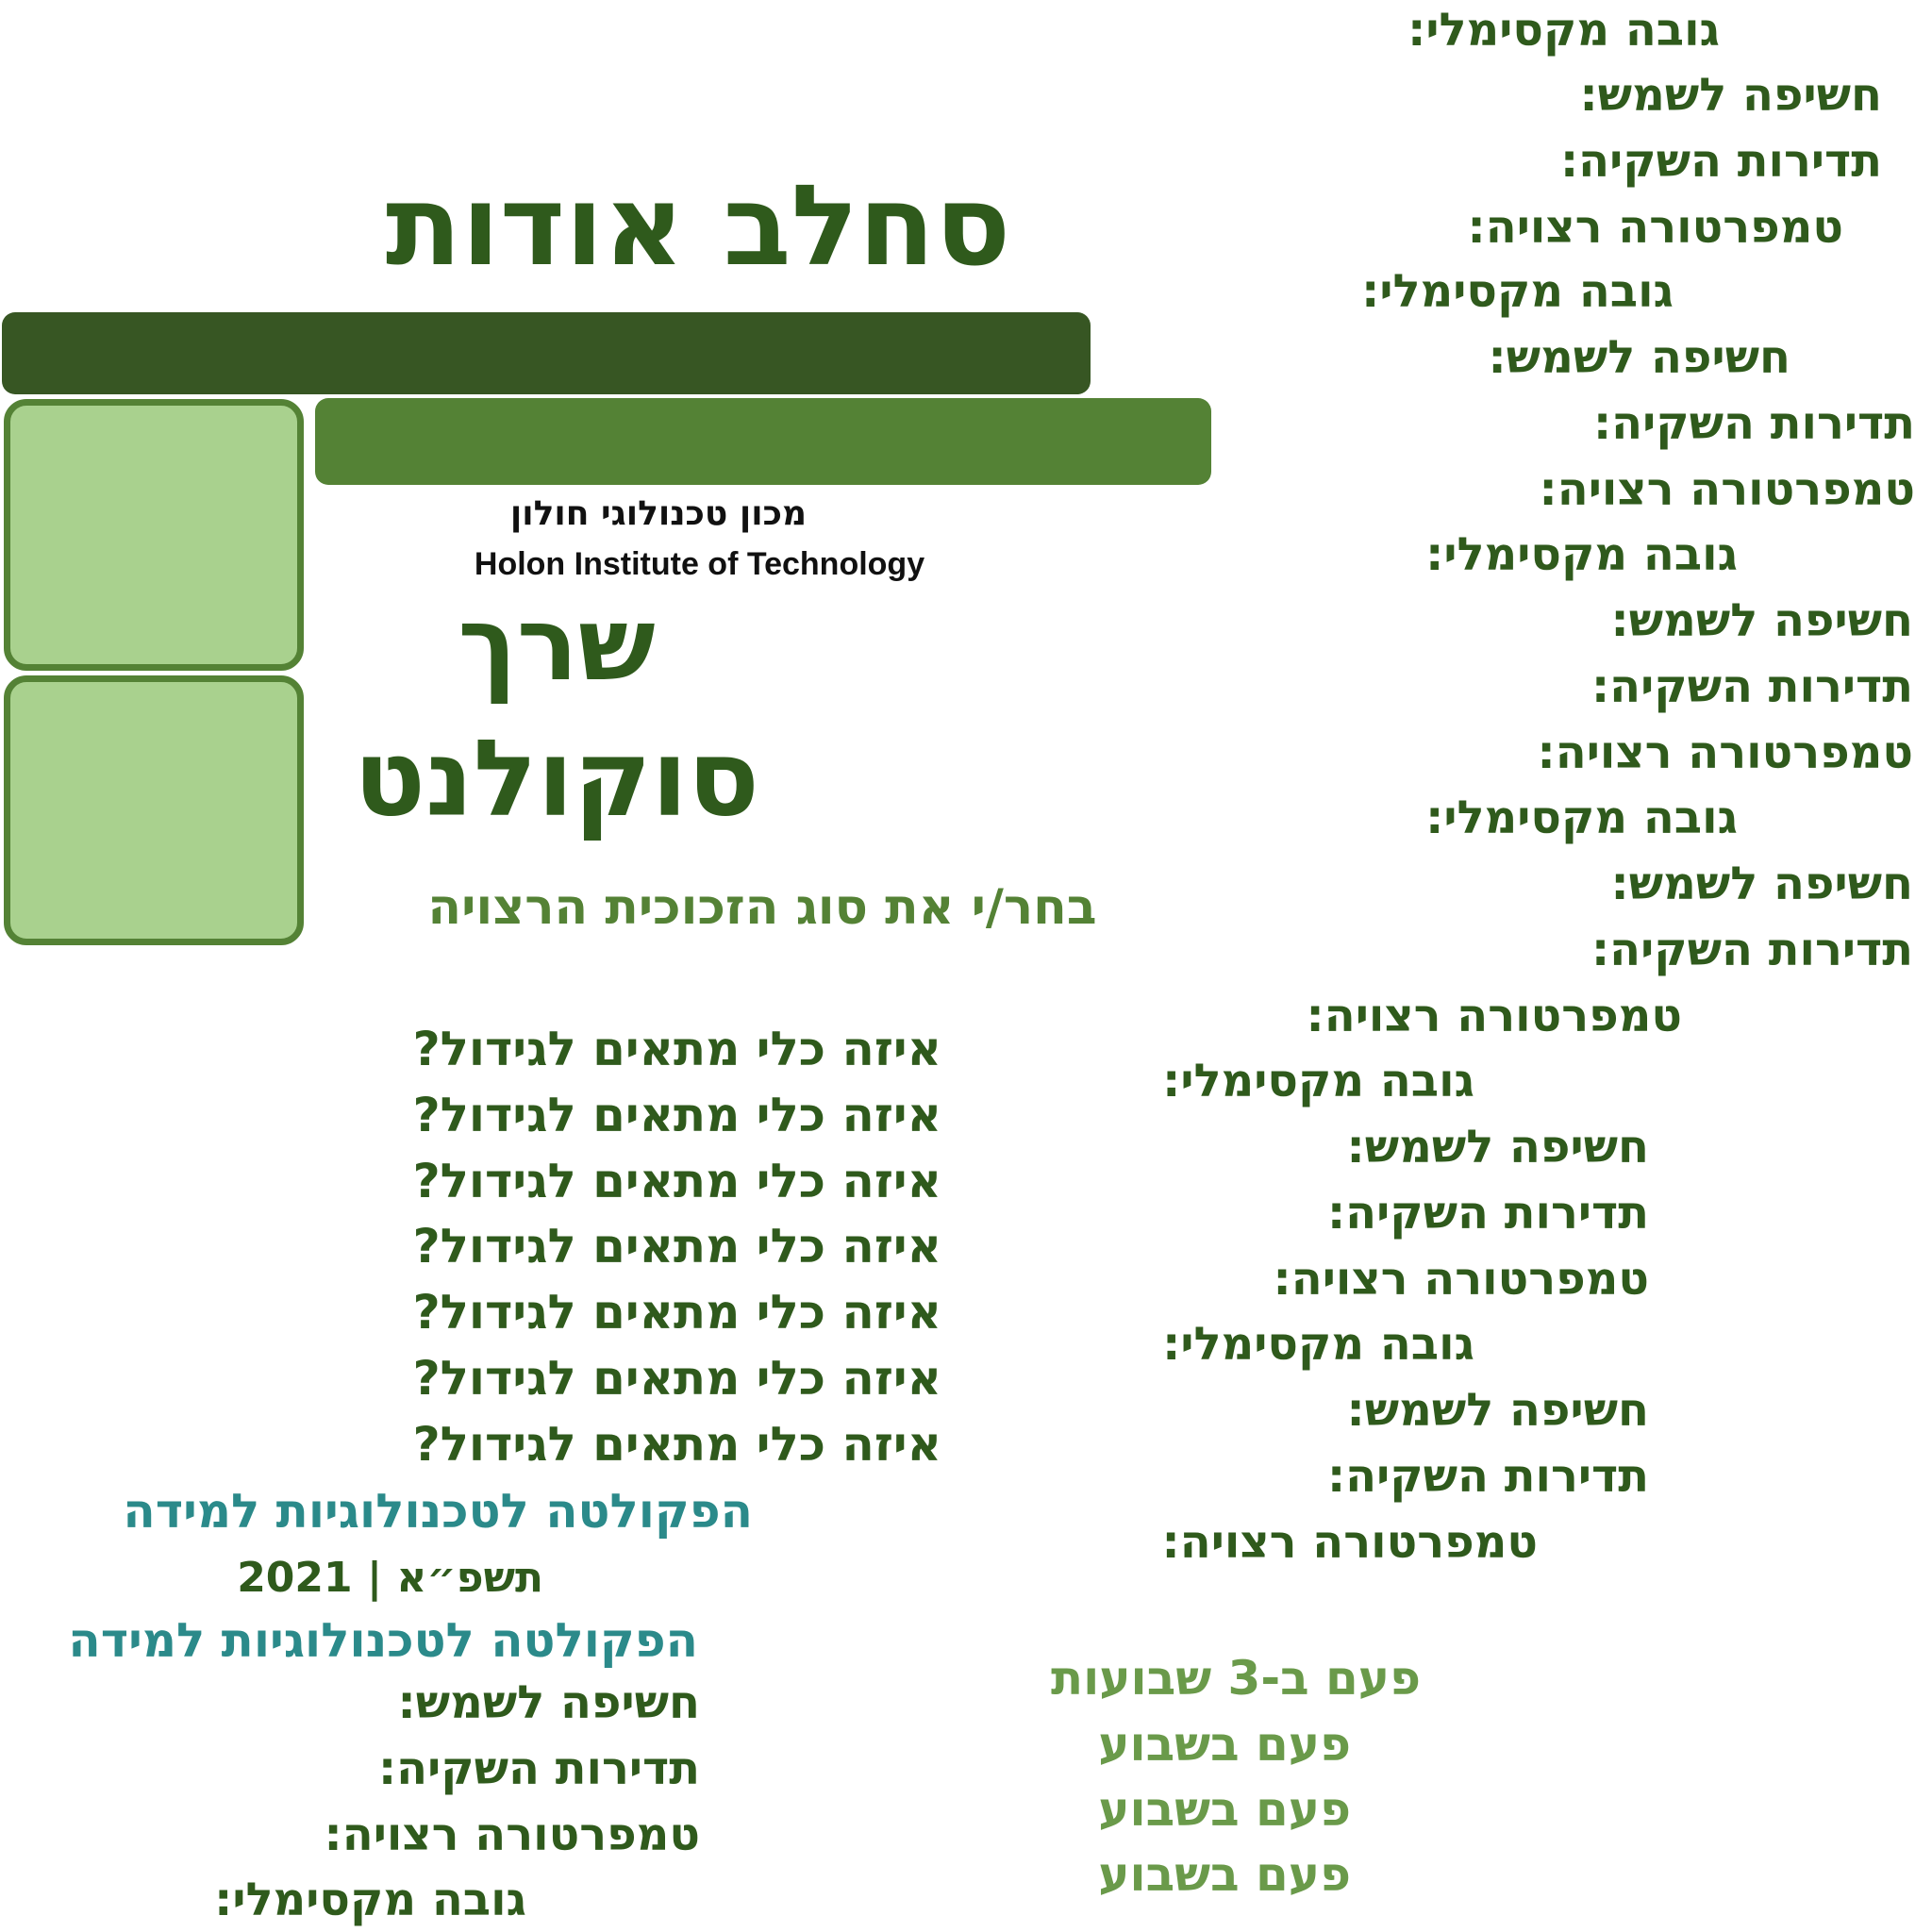  Describe the element at coordinates (698, 225) in the screenshot. I see `page-title: סחלב אודות` at that location.